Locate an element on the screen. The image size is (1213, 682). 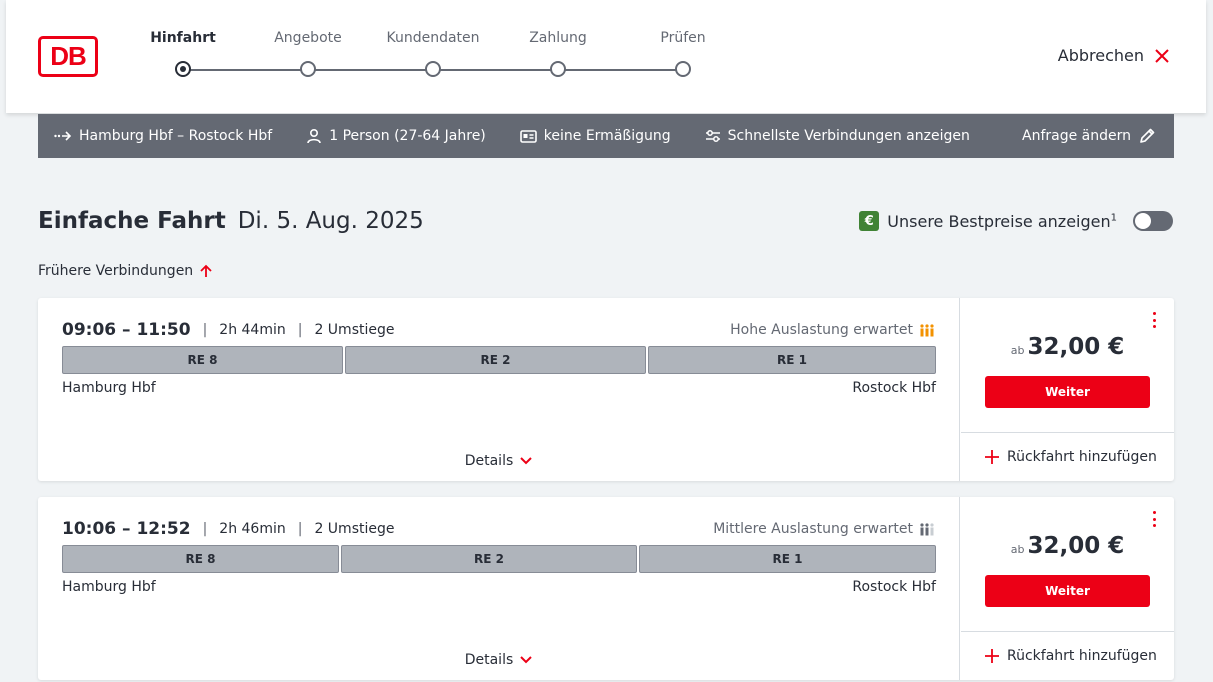
step-zahlung: Zahlung is located at coordinates (558, 53).